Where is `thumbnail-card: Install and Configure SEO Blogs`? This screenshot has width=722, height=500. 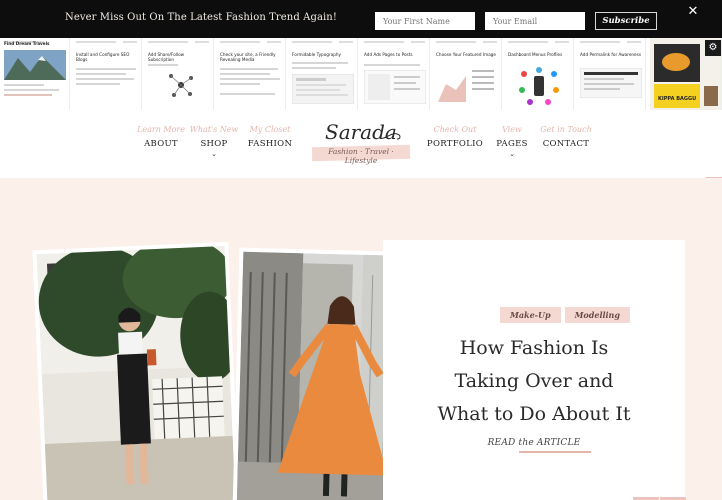
thumbnail-card: Install and Configure SEO Blogs is located at coordinates (107, 74).